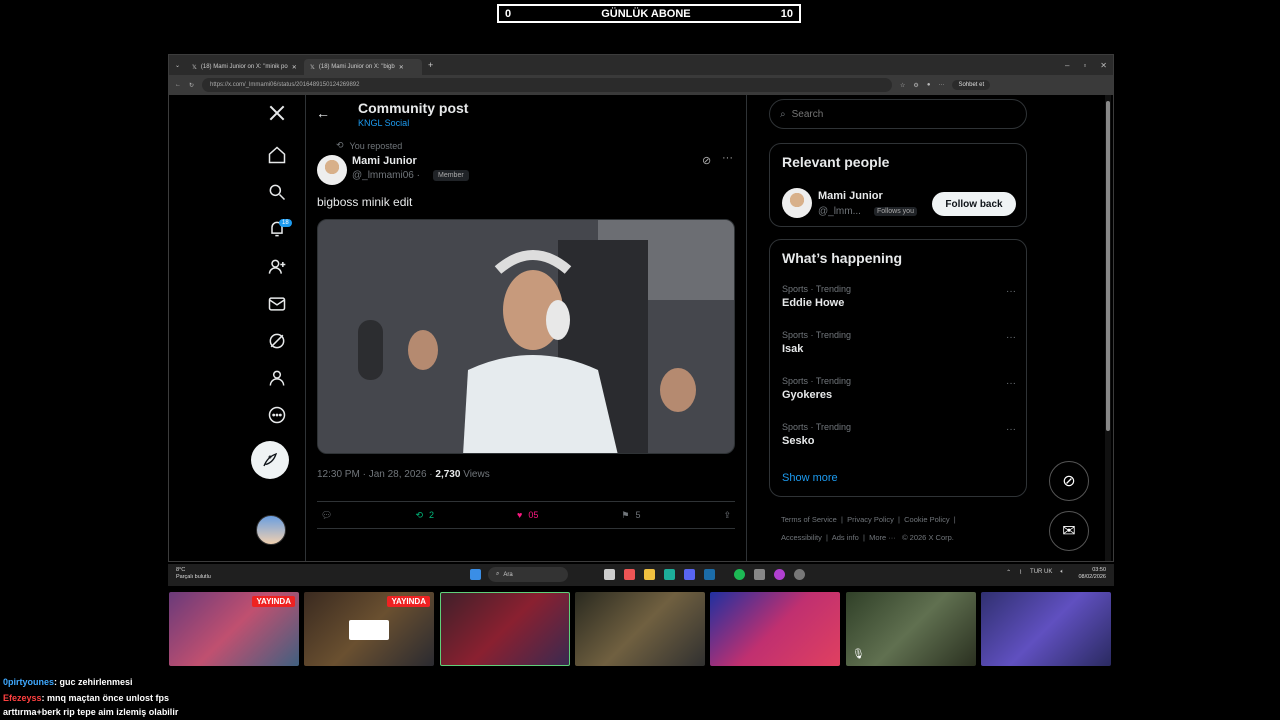  What do you see at coordinates (386, 175) in the screenshot?
I see `author-handle: @_lmmami06 ·` at bounding box center [386, 175].